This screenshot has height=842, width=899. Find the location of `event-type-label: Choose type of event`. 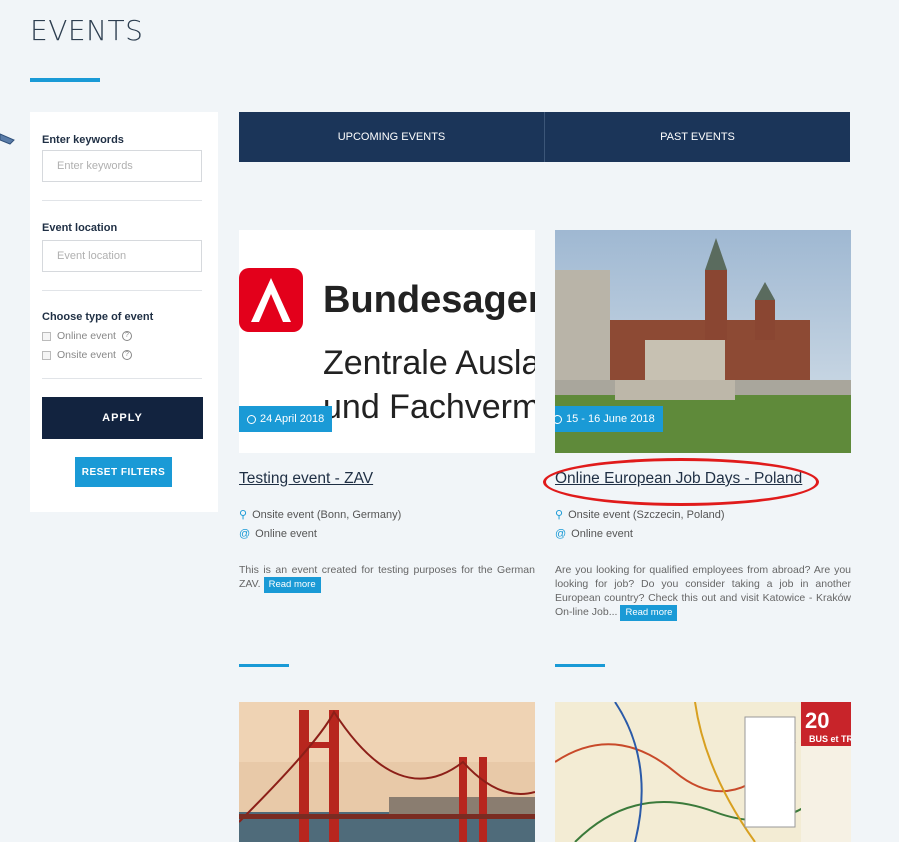

event-type-label: Choose type of event is located at coordinates (98, 317).